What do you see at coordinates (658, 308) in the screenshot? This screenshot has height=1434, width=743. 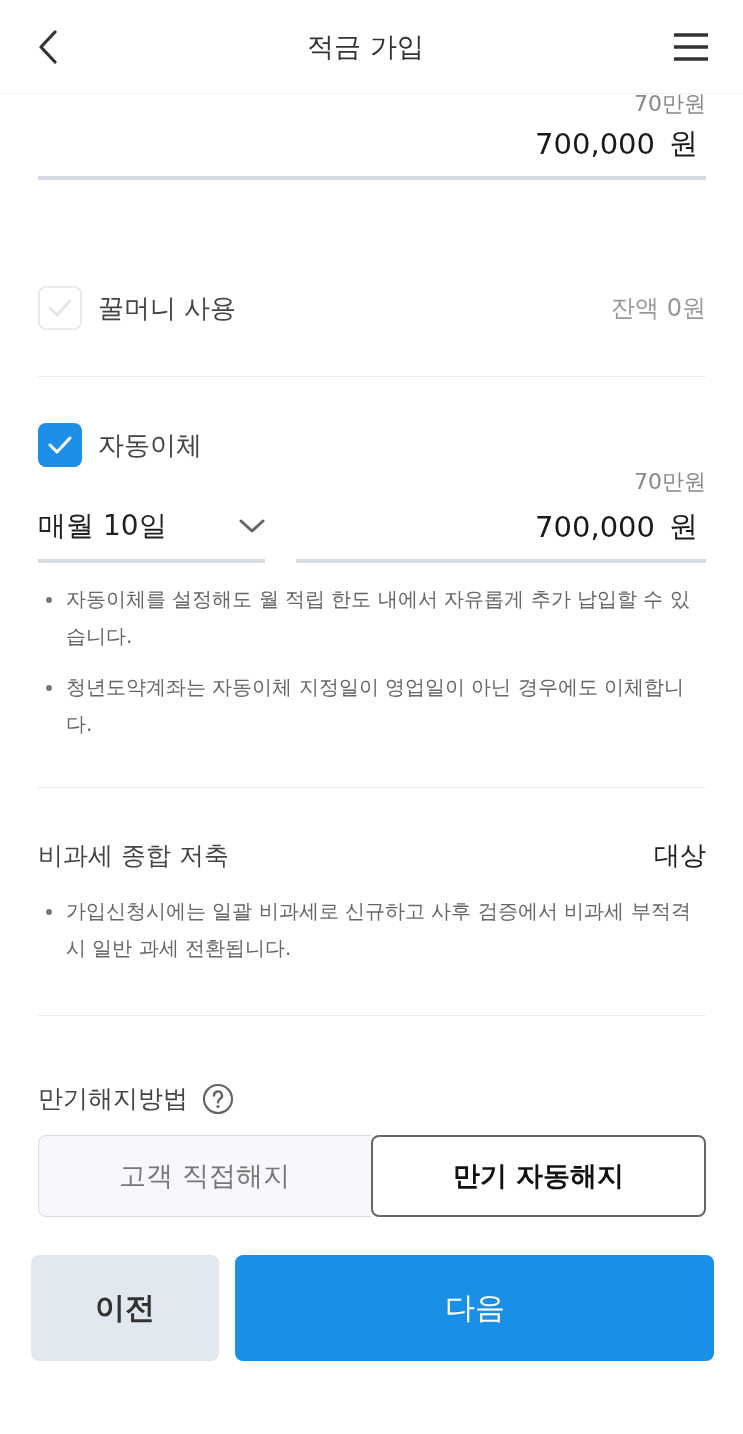 I see `balance-text: 잔액 0원` at bounding box center [658, 308].